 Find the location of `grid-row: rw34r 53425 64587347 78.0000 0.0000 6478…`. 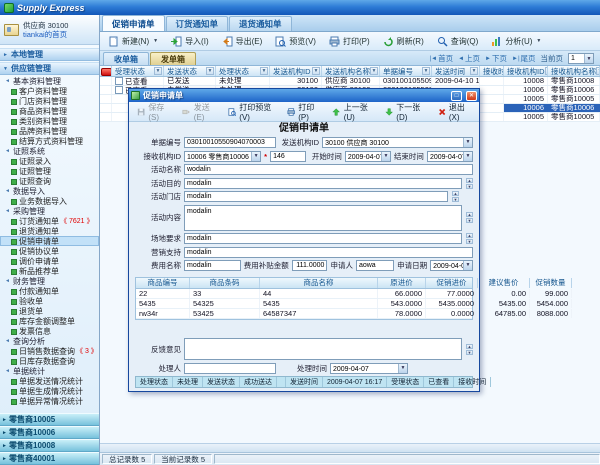

grid-row: rw34r 53425 64587347 78.0000 0.0000 6478… is located at coordinates (354, 313).